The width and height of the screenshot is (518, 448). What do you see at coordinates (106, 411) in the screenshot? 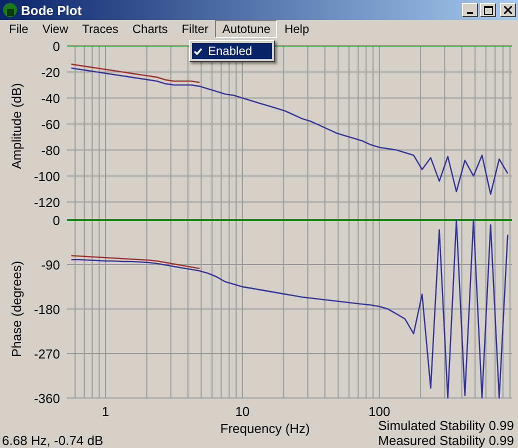
I see `x-tick-label: 1` at bounding box center [106, 411].